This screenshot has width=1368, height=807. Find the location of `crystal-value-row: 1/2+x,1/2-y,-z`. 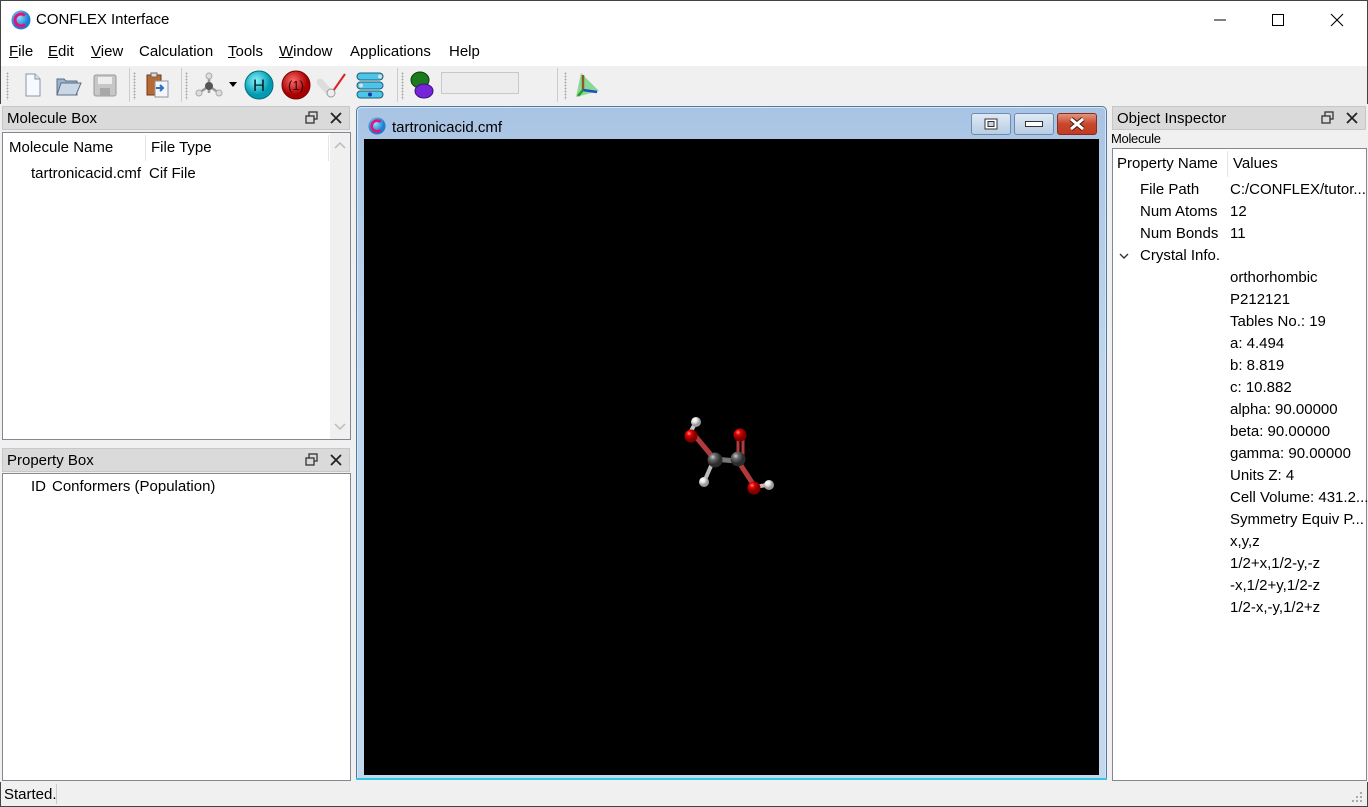

crystal-value-row: 1/2+x,1/2-y,-z is located at coordinates (1239, 564).